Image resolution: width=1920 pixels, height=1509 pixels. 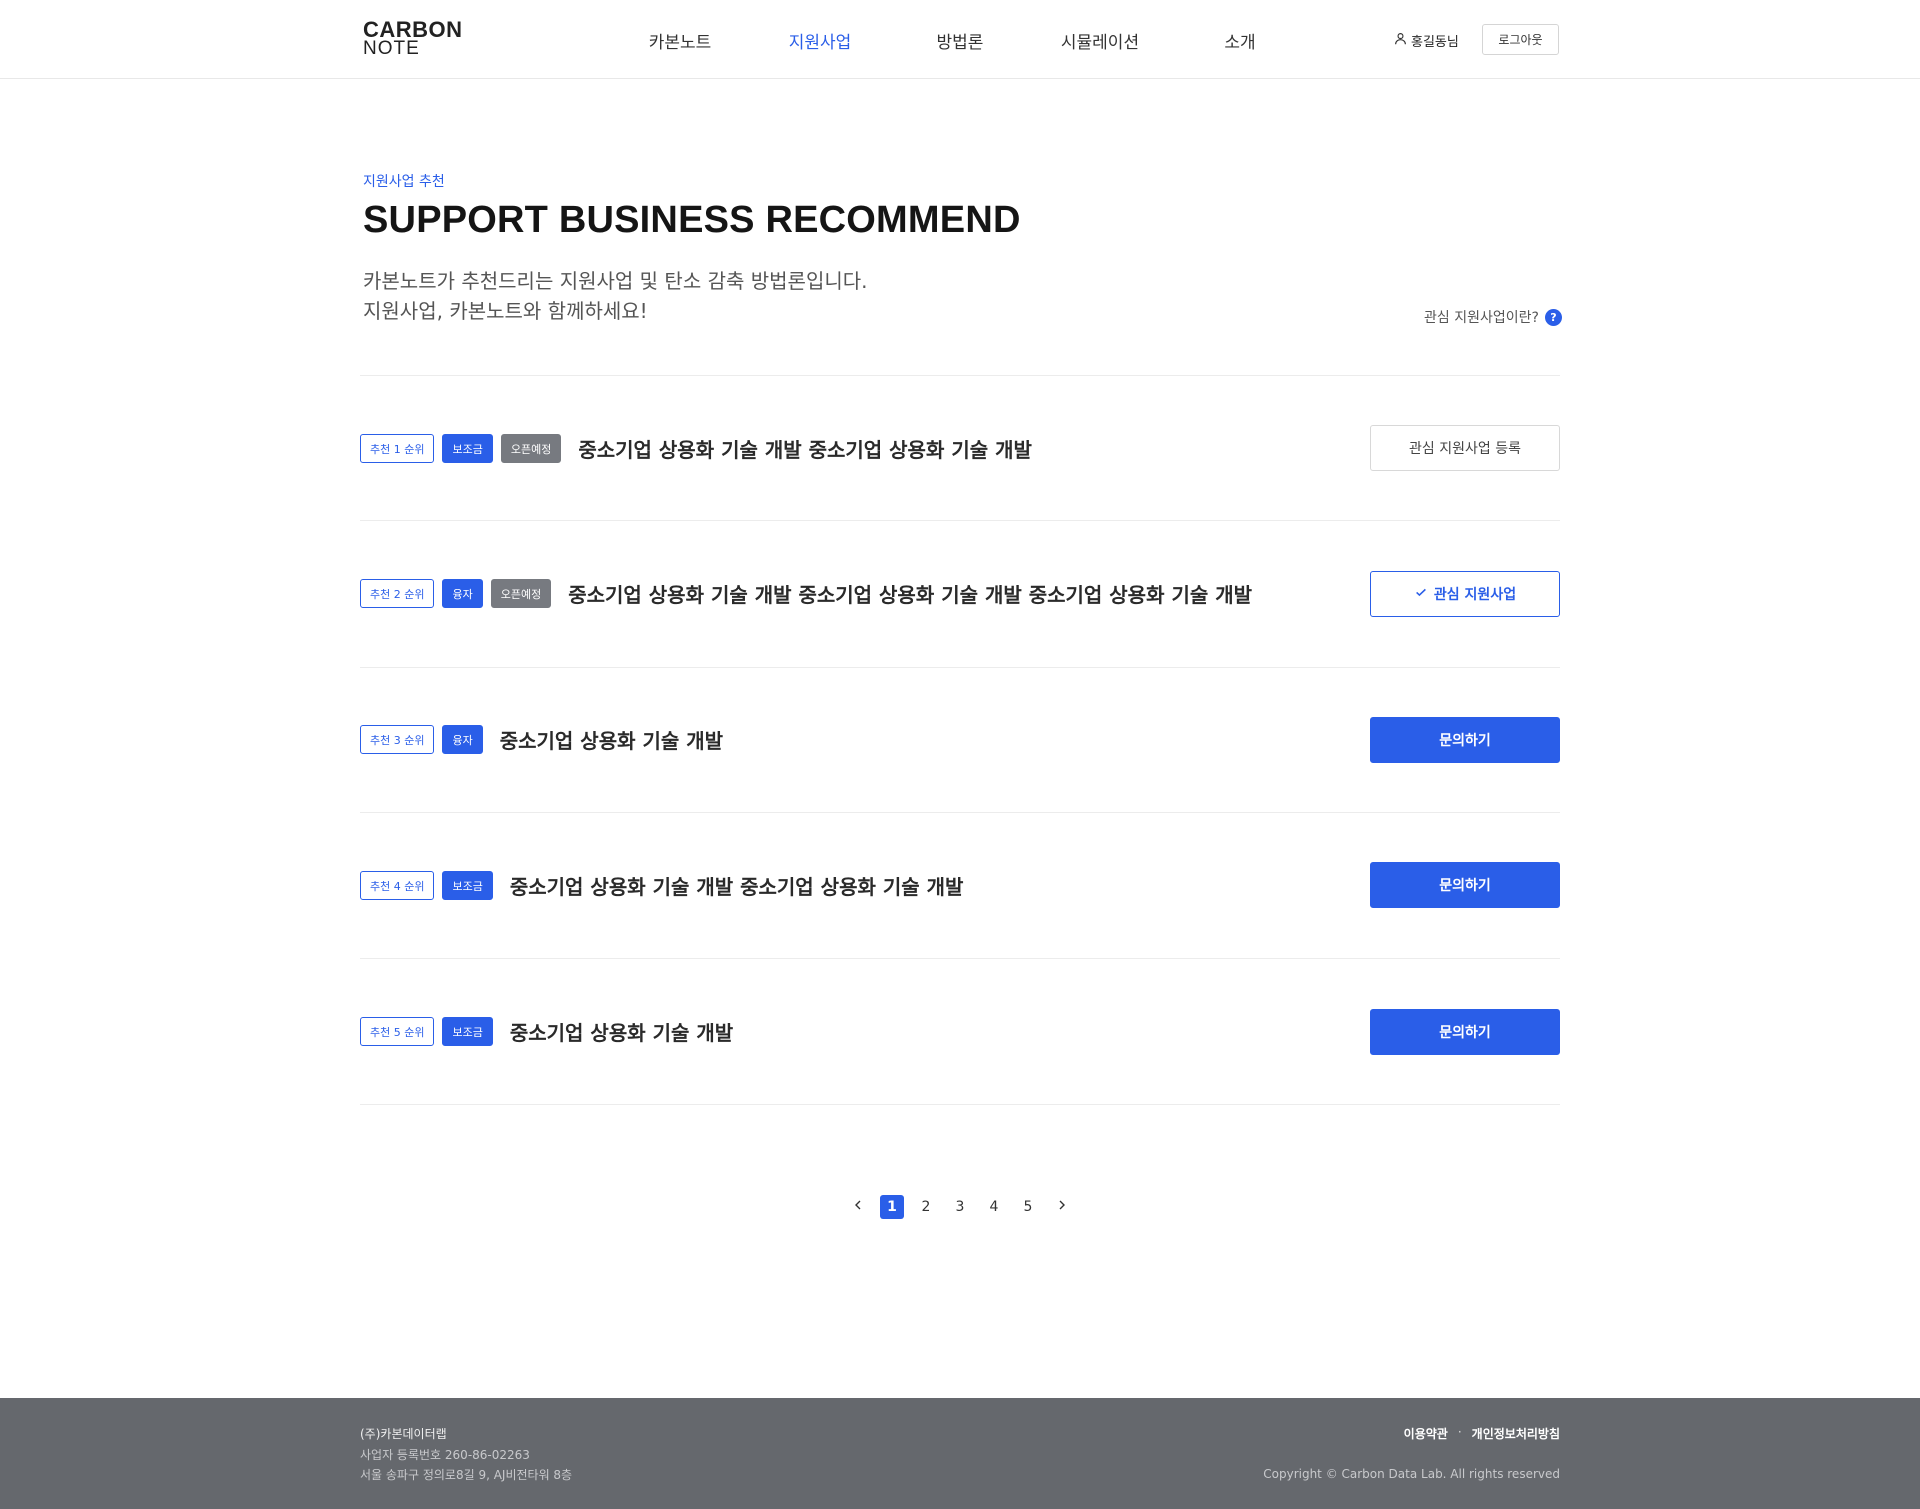 I want to click on description-line-2: 지원사업, 카본노트와 함께하세요!, so click(x=505, y=311).